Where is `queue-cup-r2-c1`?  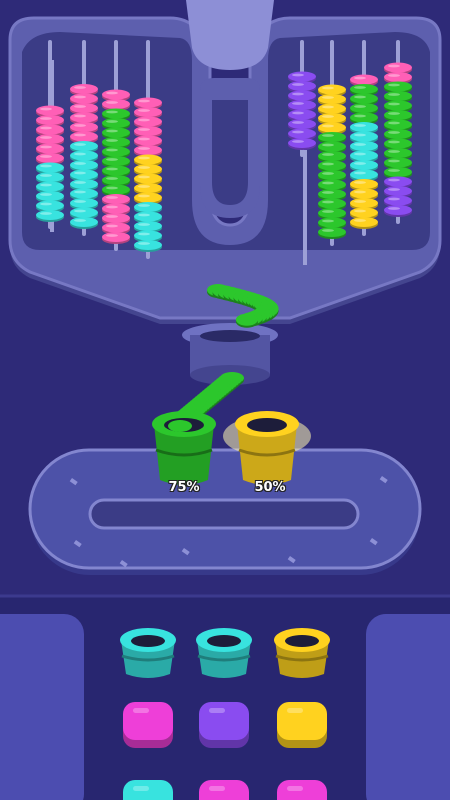 queue-cup-r2-c1 is located at coordinates (148, 725).